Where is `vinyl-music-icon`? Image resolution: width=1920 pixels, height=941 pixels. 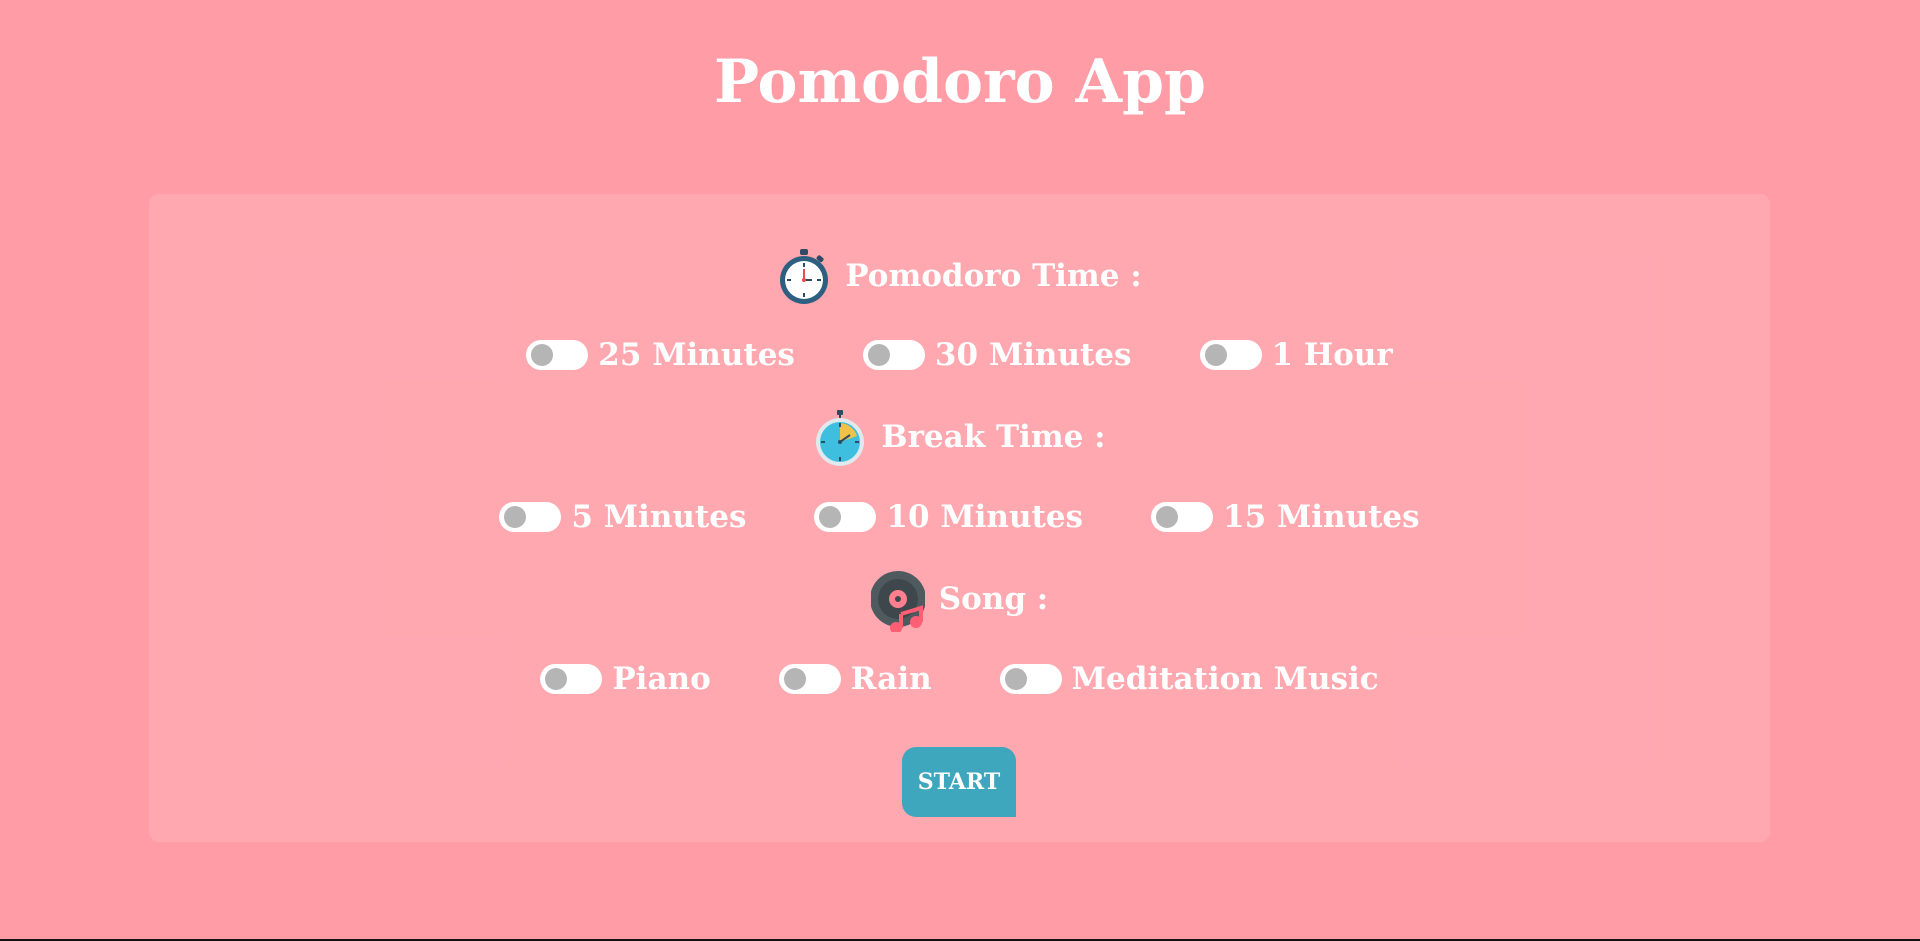 vinyl-music-icon is located at coordinates (897, 602).